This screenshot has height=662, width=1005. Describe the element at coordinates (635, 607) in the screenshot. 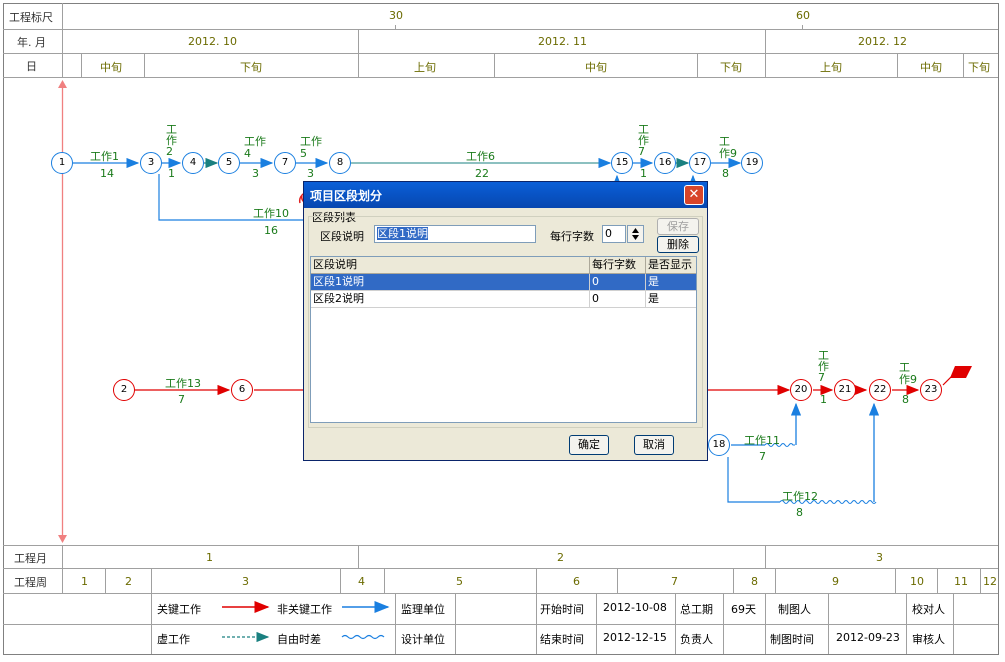

I see `start-time-value: 2012-10-08` at that location.